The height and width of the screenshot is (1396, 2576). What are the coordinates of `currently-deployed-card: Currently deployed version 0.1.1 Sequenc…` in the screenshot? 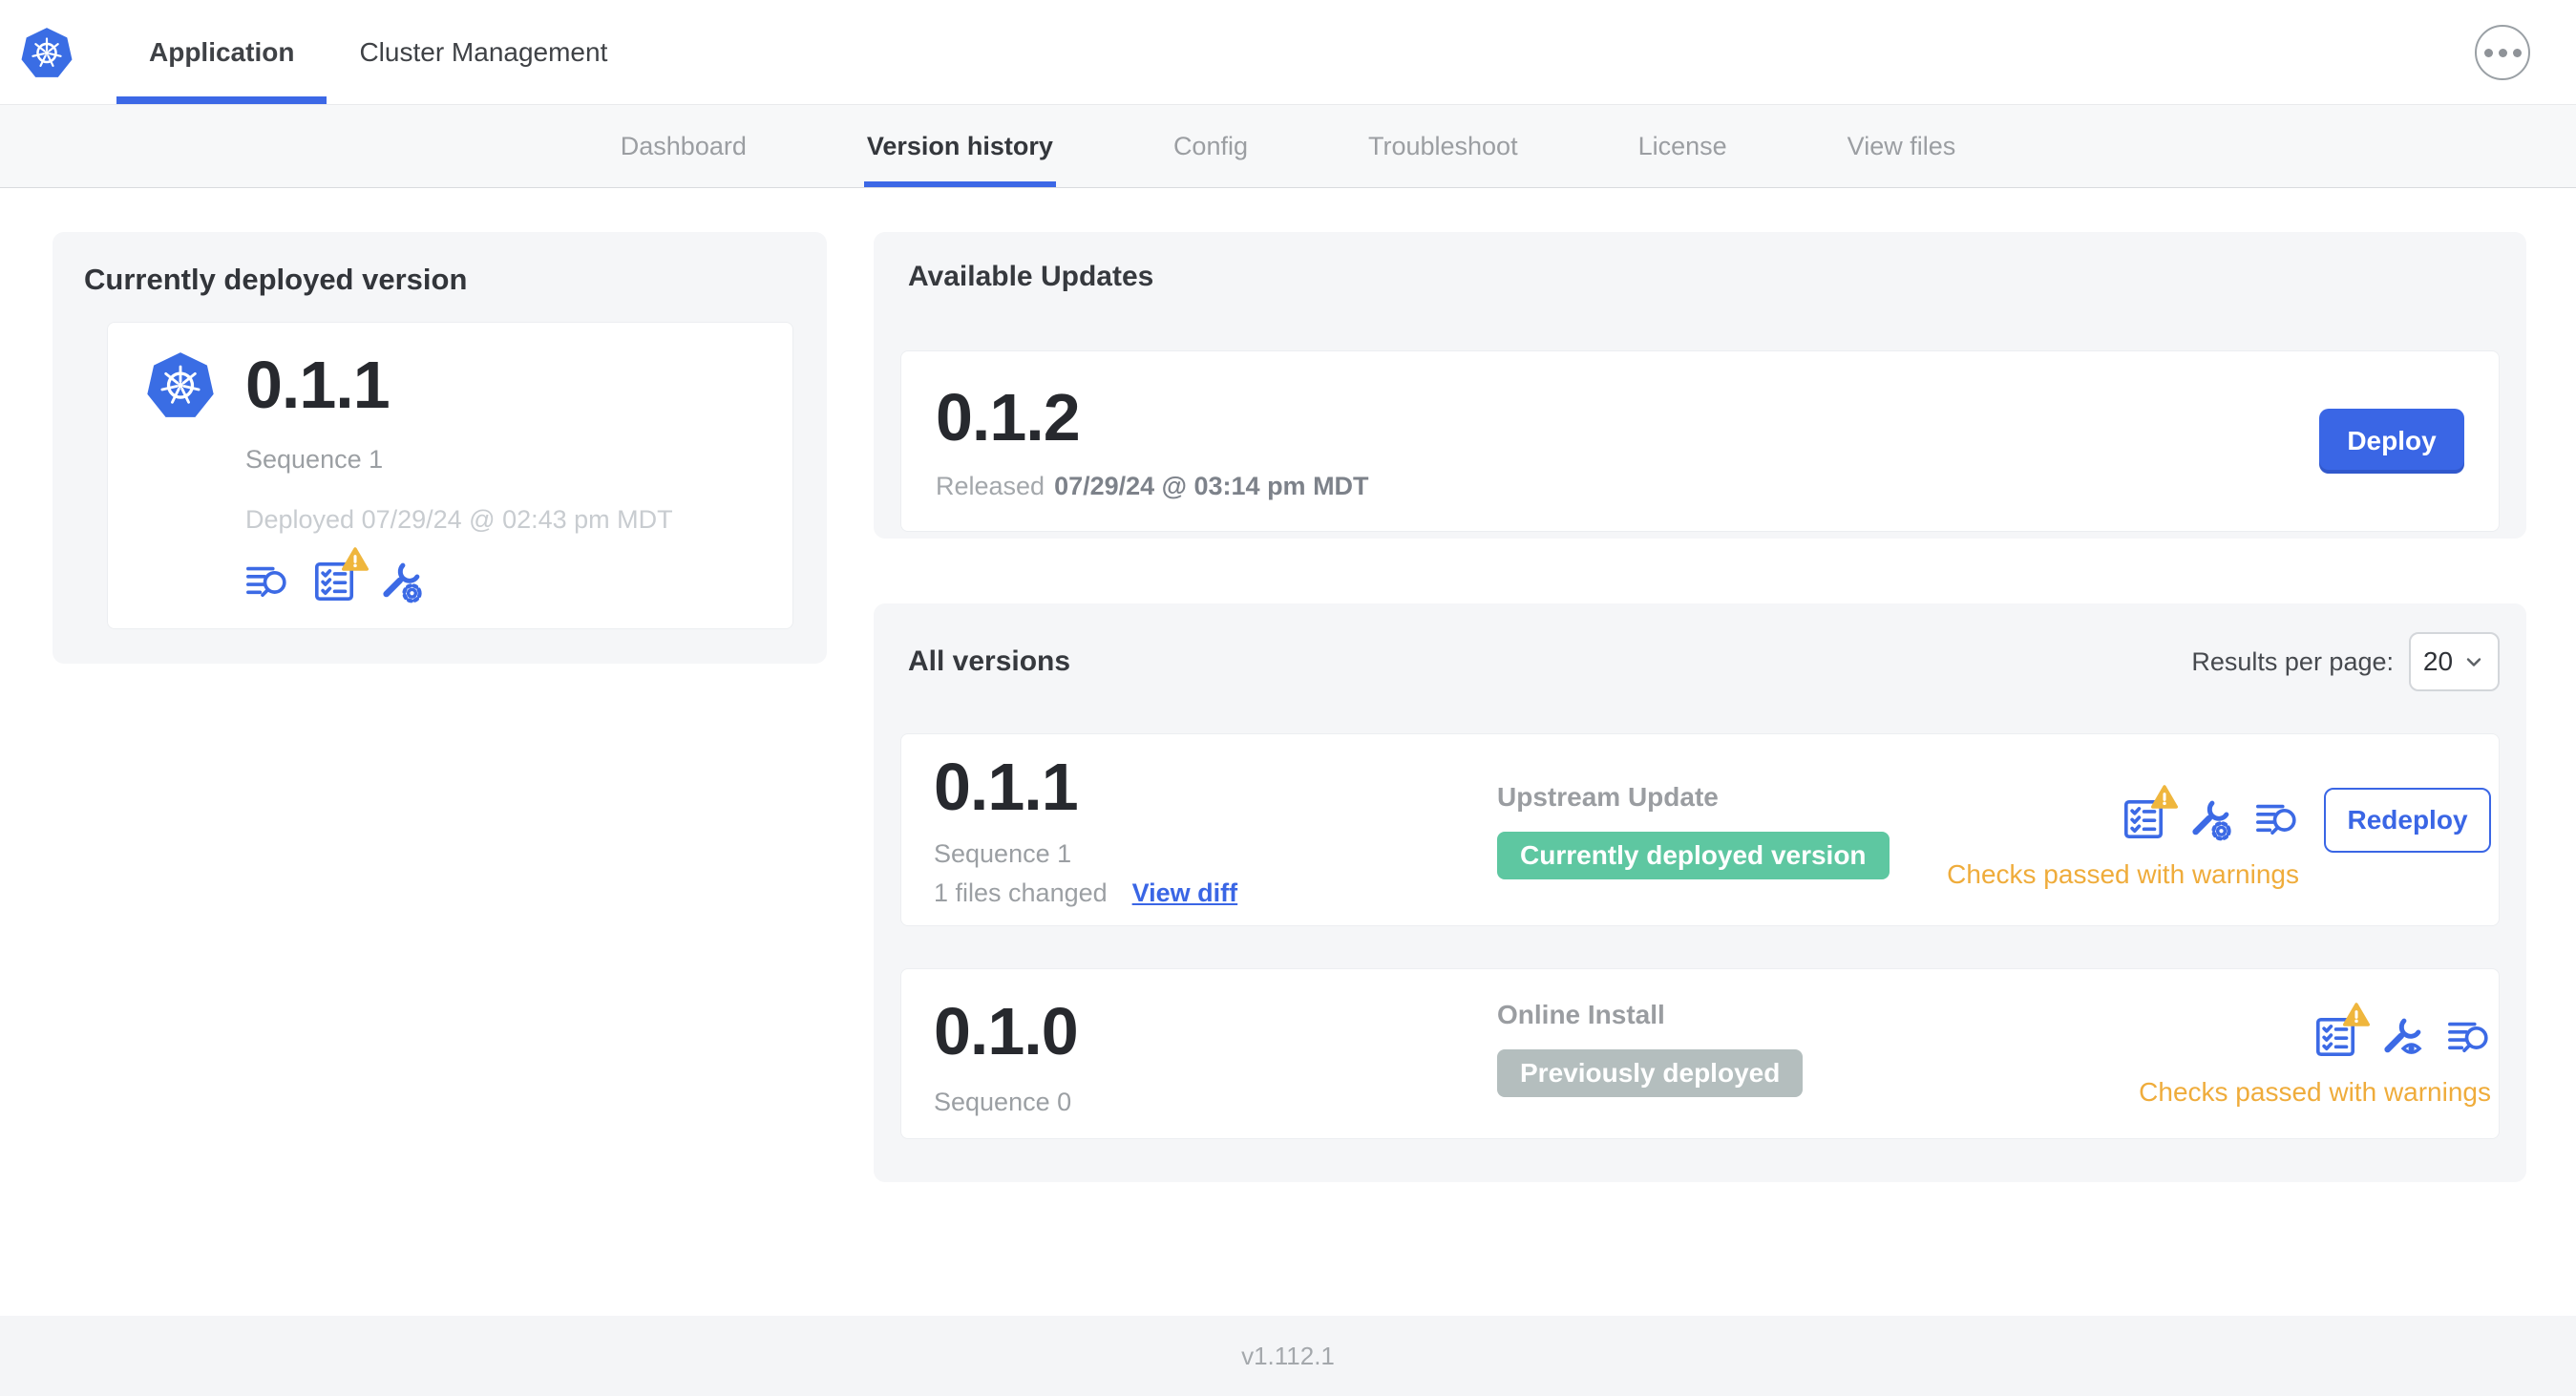 It's located at (440, 448).